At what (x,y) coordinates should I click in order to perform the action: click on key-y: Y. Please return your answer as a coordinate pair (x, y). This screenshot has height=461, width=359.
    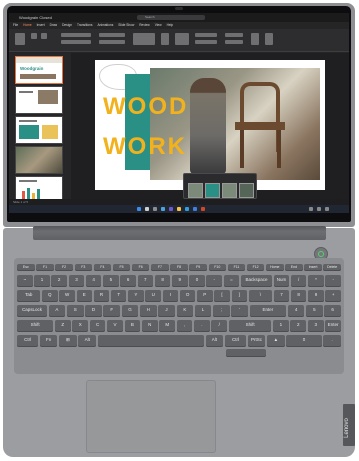
    Looking at the image, I should click on (136, 296).